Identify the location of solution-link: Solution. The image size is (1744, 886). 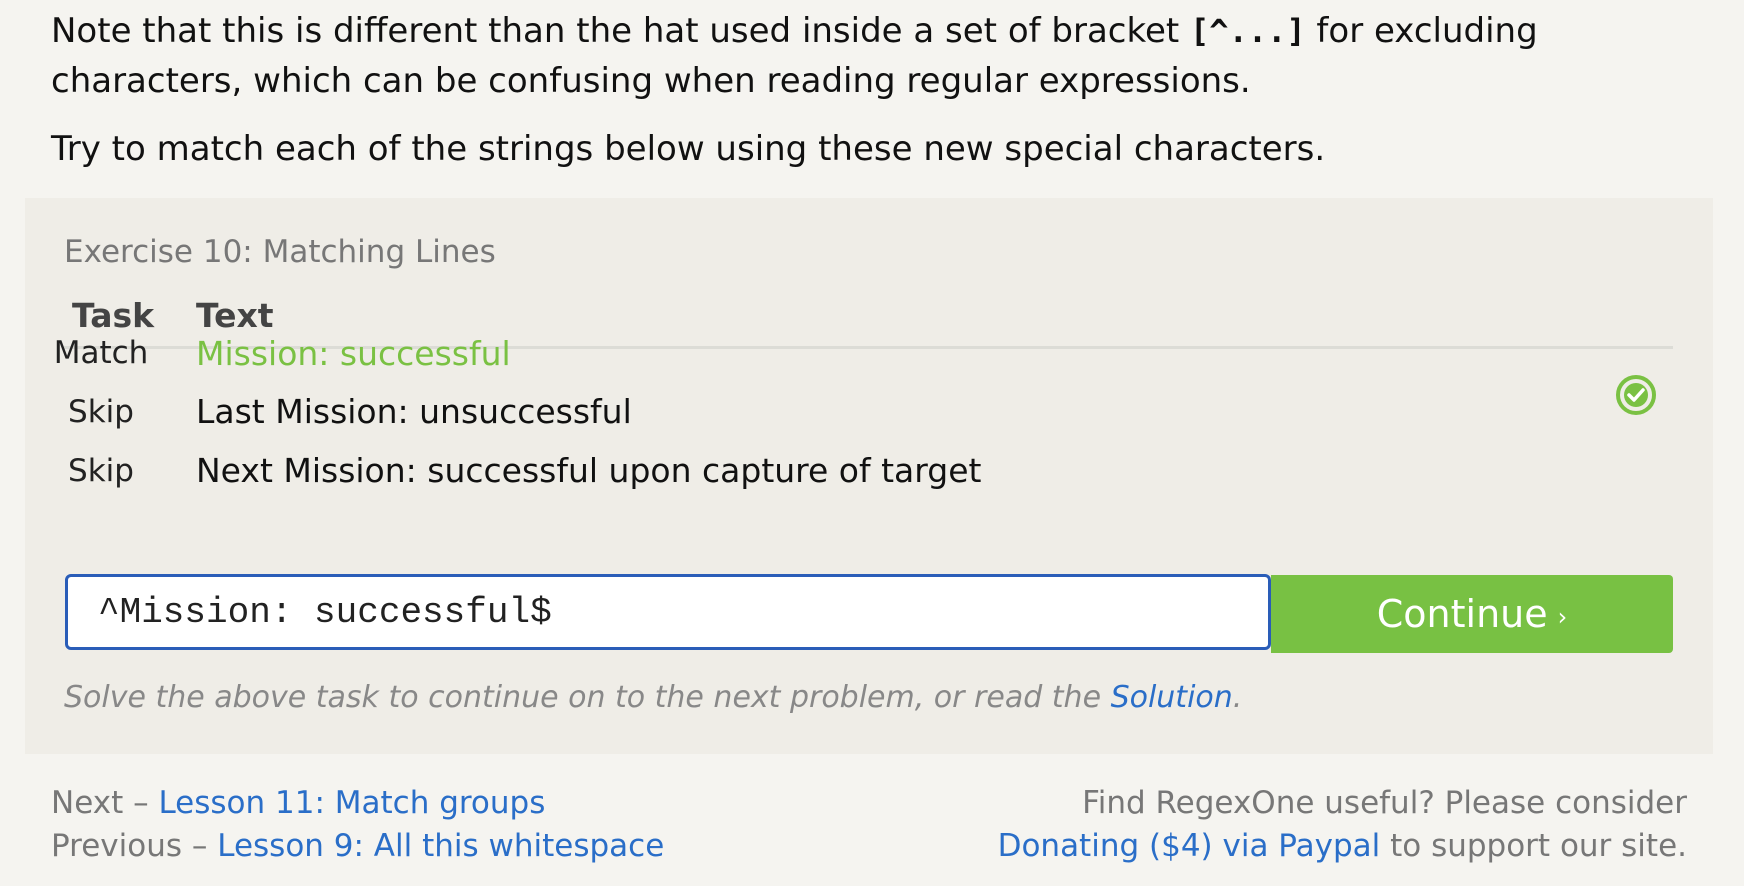
(1172, 697).